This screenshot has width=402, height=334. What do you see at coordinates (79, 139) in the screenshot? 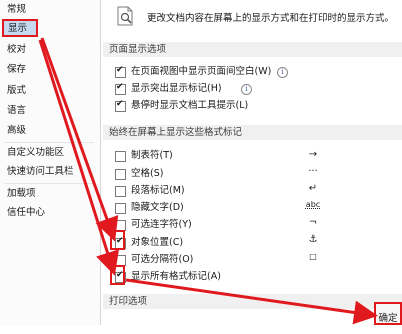
I see `arrow-to-object-anchors` at bounding box center [79, 139].